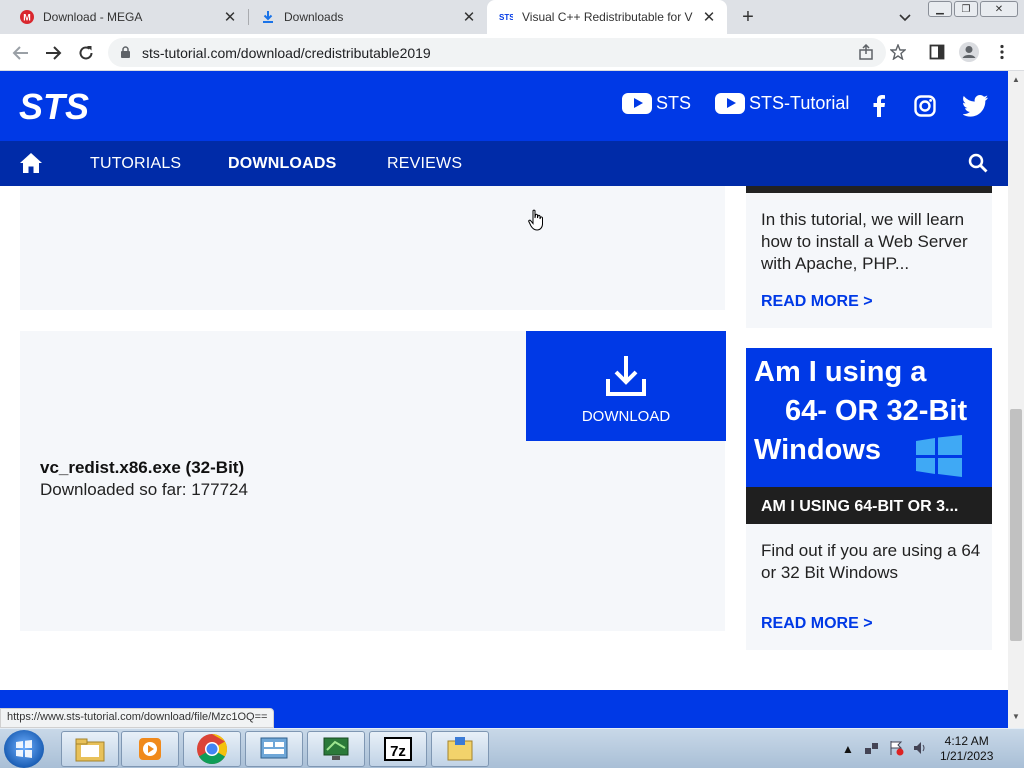 The width and height of the screenshot is (1024, 773). I want to click on 7zip-icon: 7z, so click(398, 749).